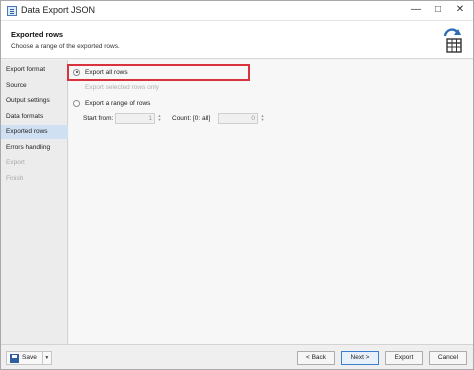 This screenshot has width=474, height=370. What do you see at coordinates (316, 358) in the screenshot?
I see `back-button: < Back` at bounding box center [316, 358].